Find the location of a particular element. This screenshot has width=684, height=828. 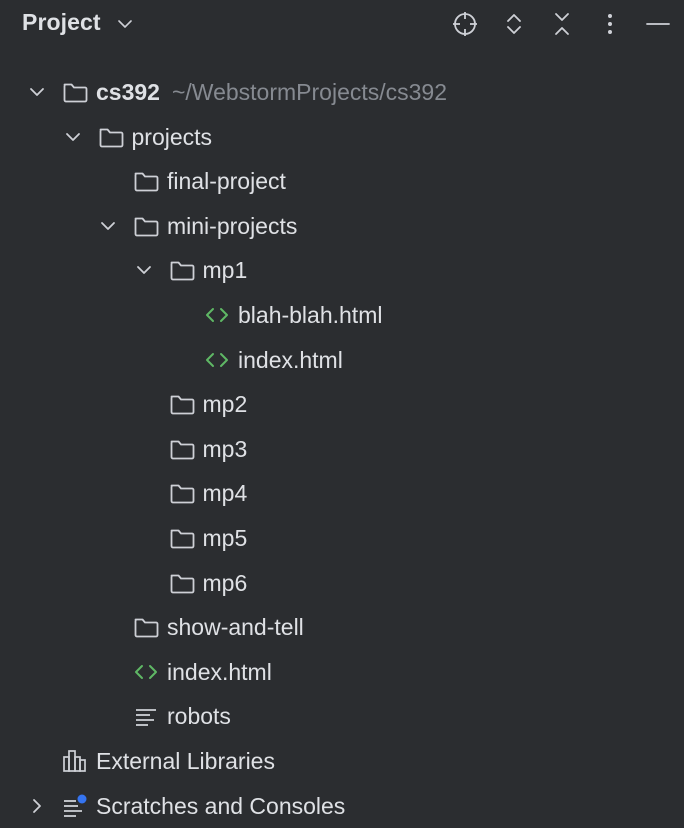

tree-item-label: mp1 is located at coordinates (225, 270).